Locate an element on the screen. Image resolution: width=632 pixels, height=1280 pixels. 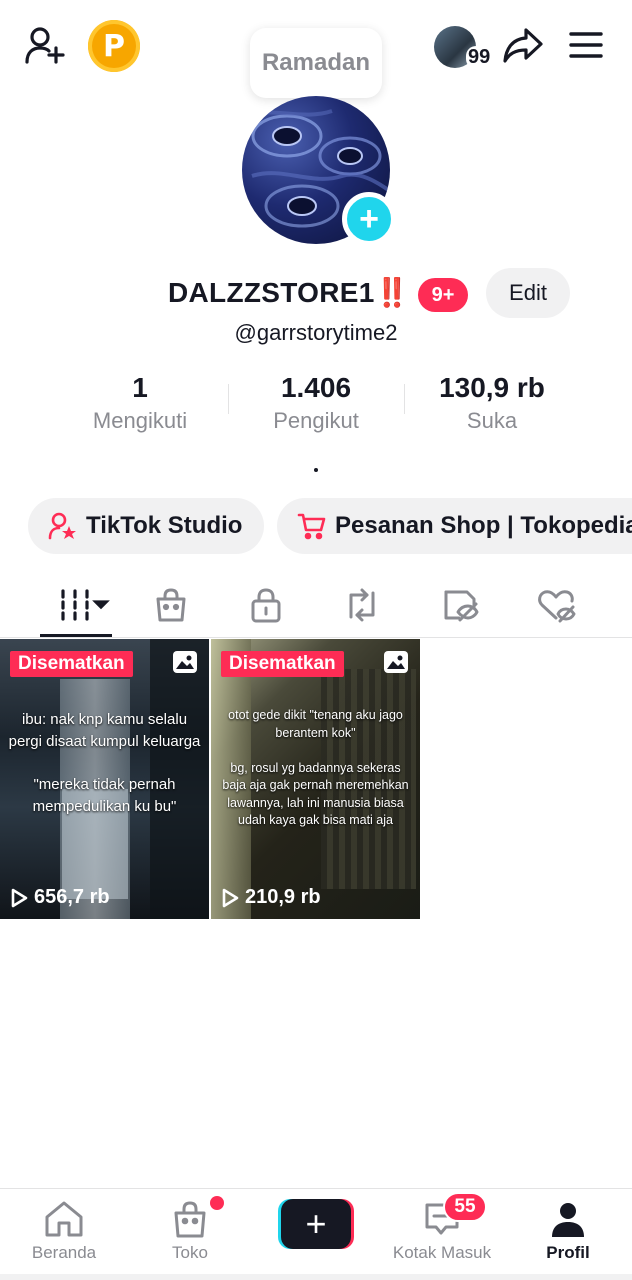
create-button: + is located at coordinates (316, 1224).